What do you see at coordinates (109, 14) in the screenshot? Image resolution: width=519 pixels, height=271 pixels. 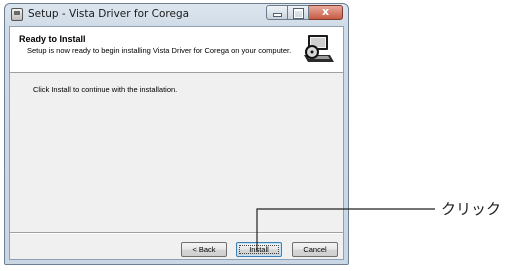 I see `window-title: Setup - Vista Driver for Corega` at bounding box center [109, 14].